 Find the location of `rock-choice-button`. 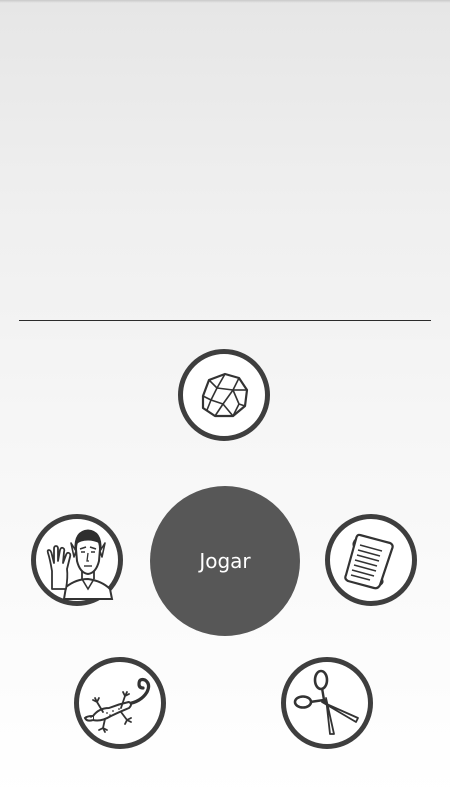

rock-choice-button is located at coordinates (224, 395).